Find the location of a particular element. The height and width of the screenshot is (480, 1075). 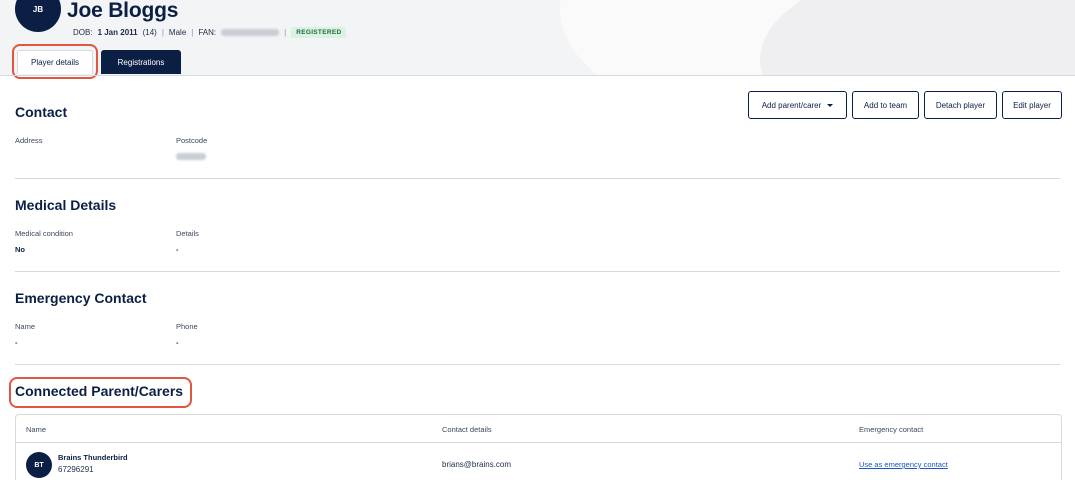

medical-condition-value: No is located at coordinates (20, 249).